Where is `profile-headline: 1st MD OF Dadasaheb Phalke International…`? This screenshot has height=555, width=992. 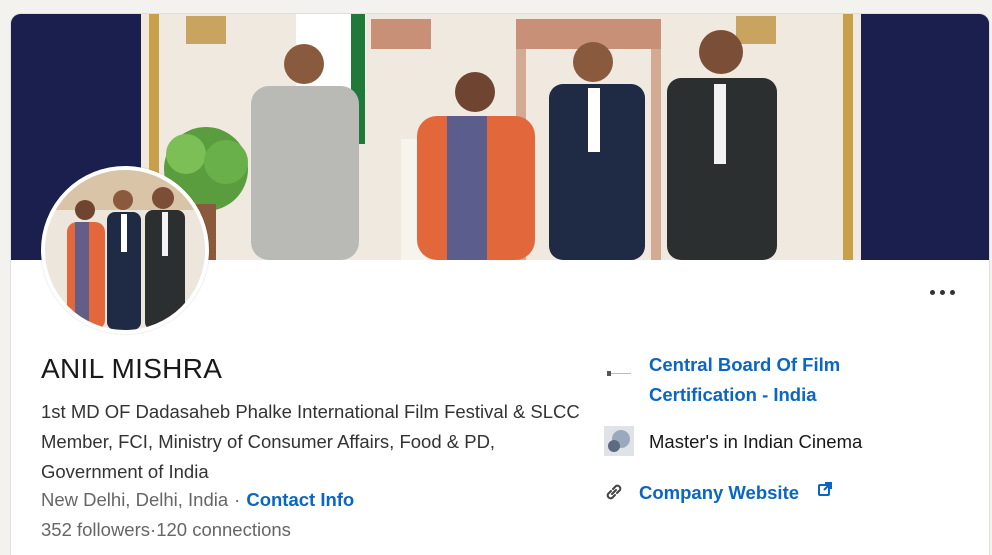
profile-headline: 1st MD OF Dadasaheb Phalke International… is located at coordinates (310, 441).